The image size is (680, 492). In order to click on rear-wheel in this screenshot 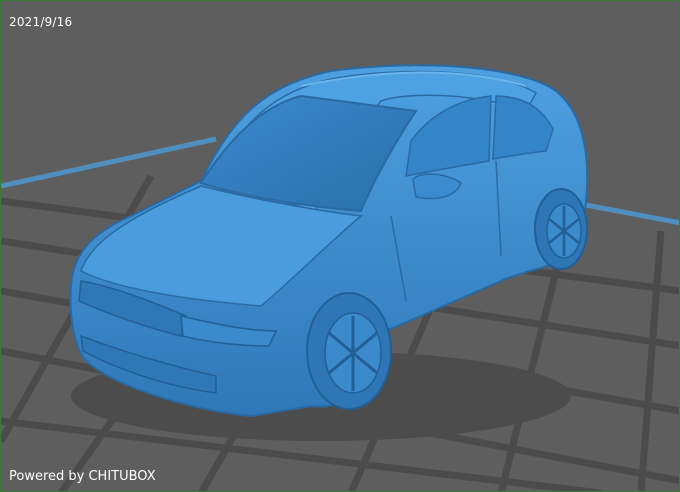, I will do `click(561, 229)`.